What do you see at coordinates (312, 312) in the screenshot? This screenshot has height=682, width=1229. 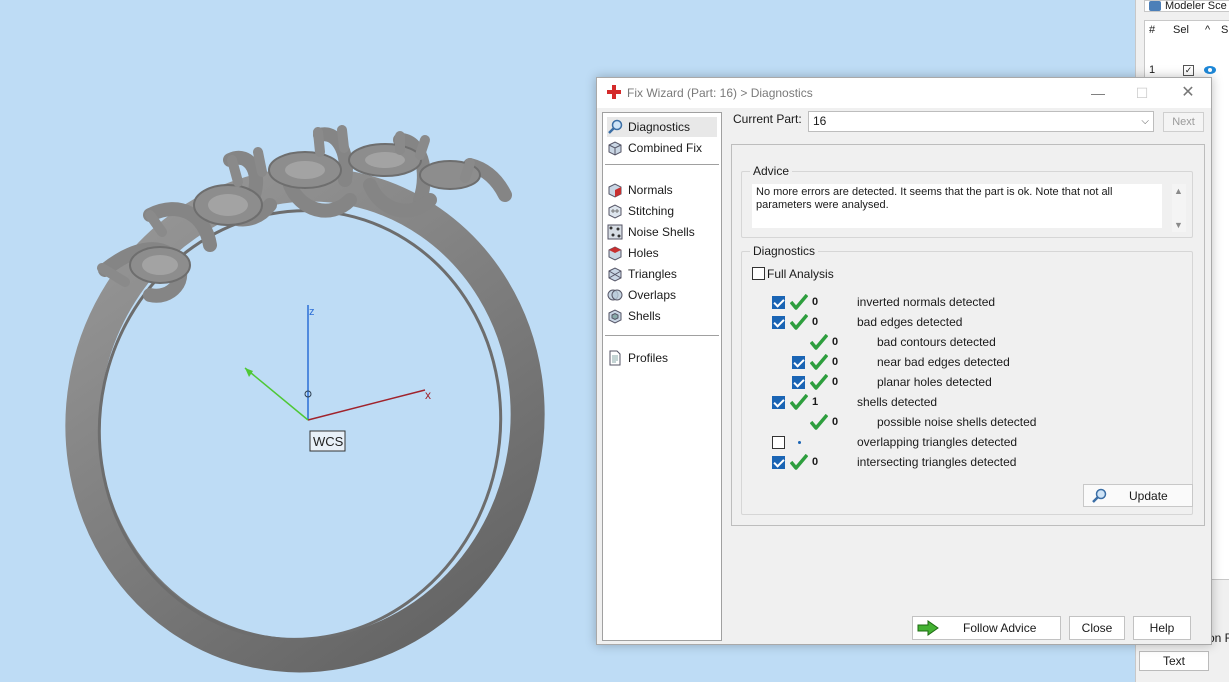 I see `z-axis-label: z` at bounding box center [312, 312].